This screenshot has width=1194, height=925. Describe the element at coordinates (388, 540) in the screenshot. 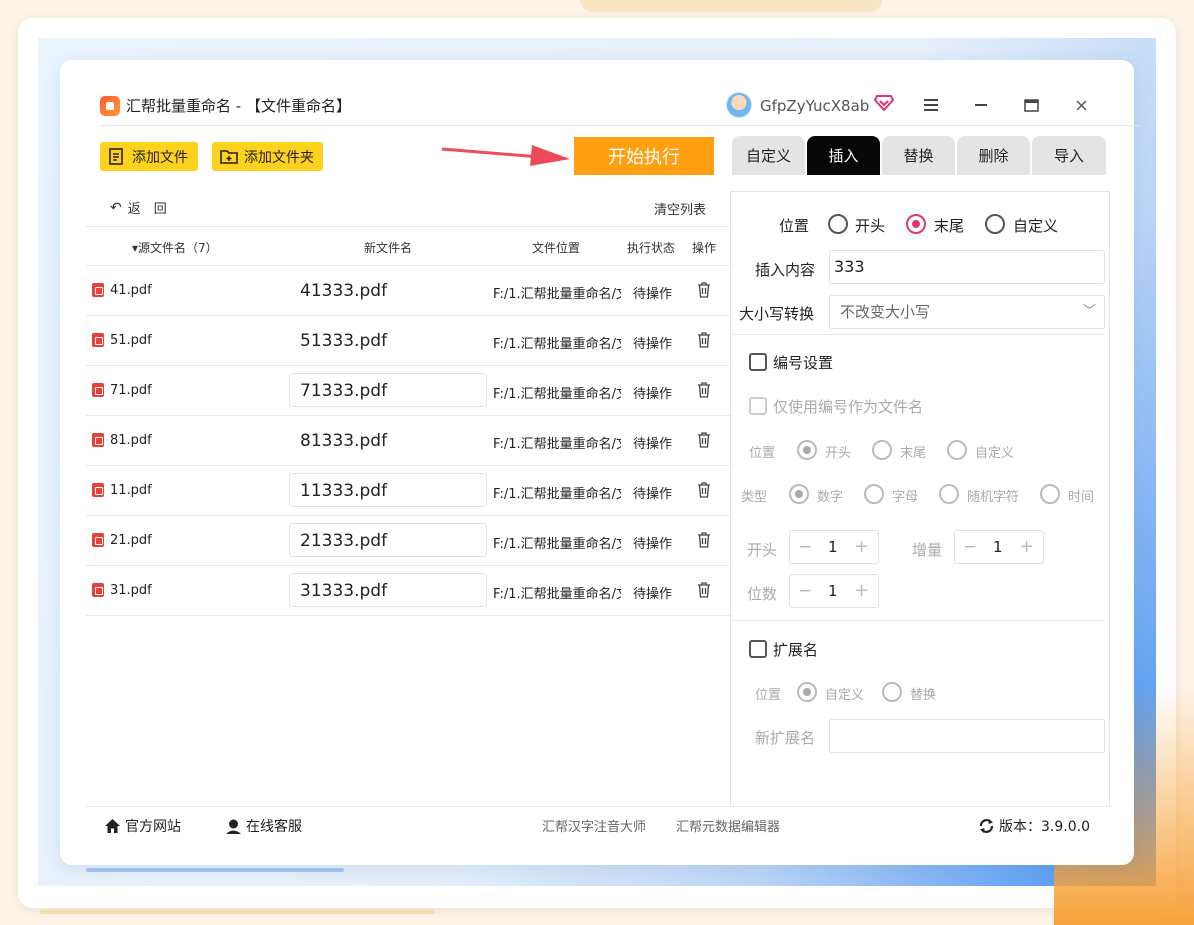

I see `new-filename: 21333.pdf` at that location.